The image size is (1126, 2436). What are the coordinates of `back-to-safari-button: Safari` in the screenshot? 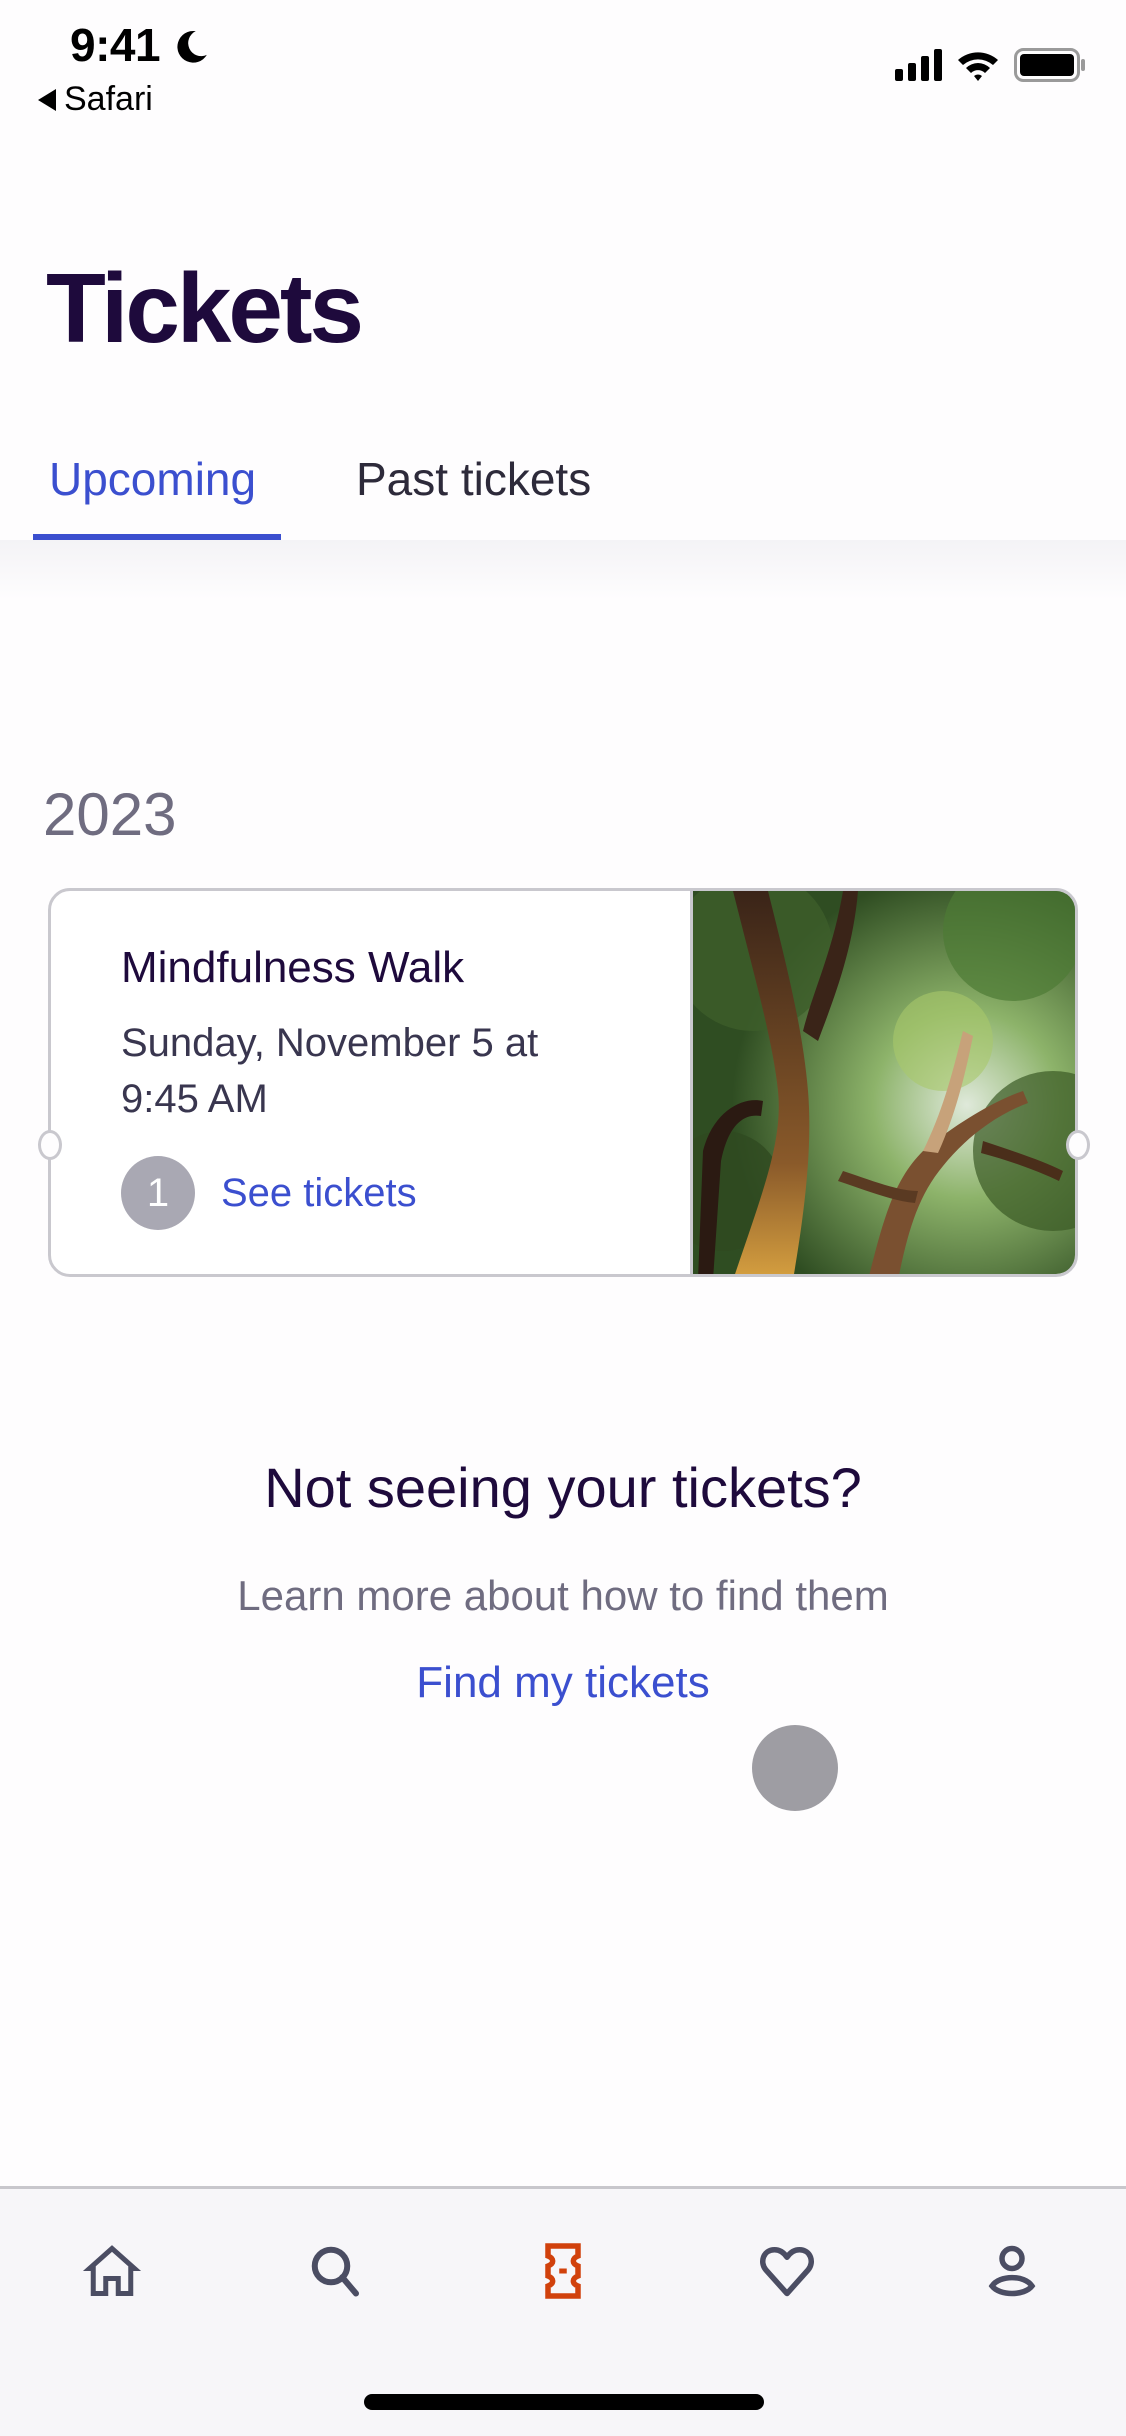 It's located at (95, 99).